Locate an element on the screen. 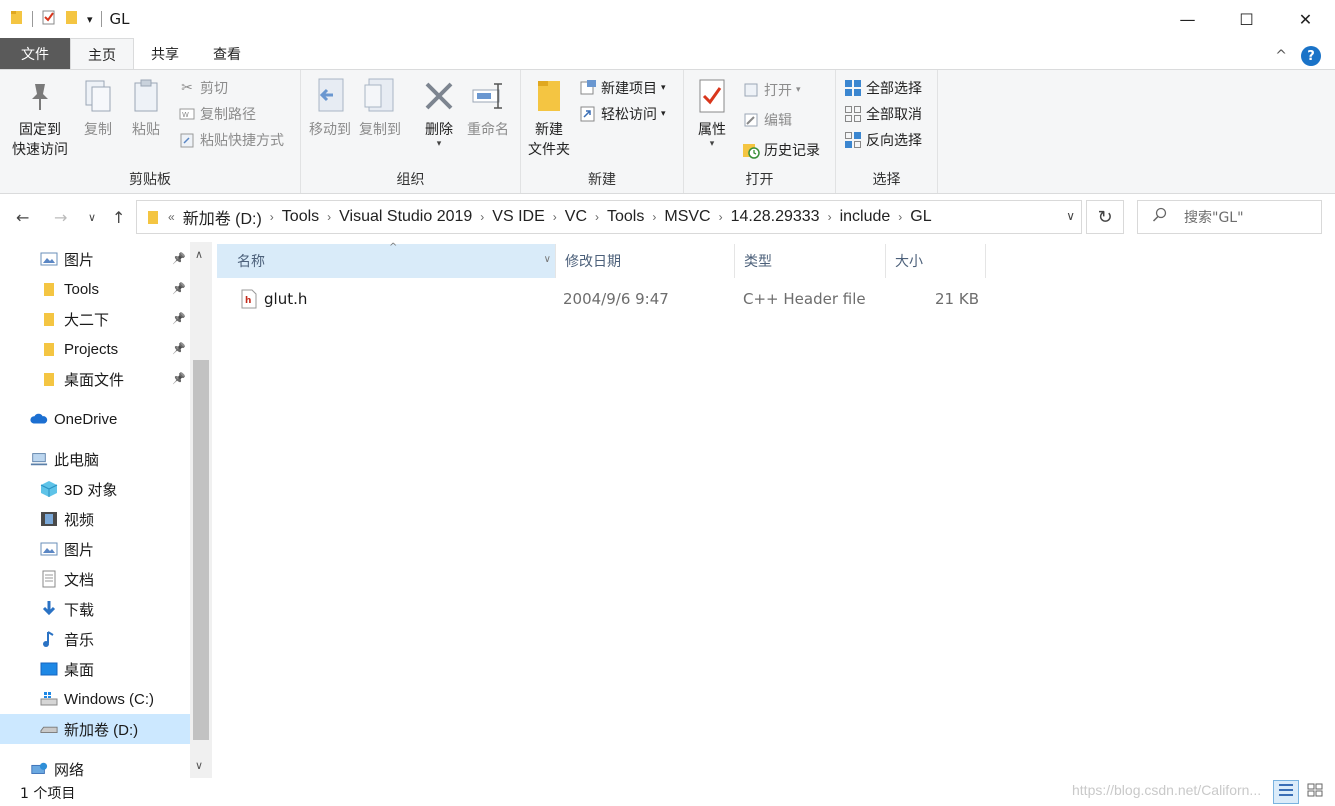 The image size is (1335, 806). breadcrumb-item: GL is located at coordinates (920, 217).